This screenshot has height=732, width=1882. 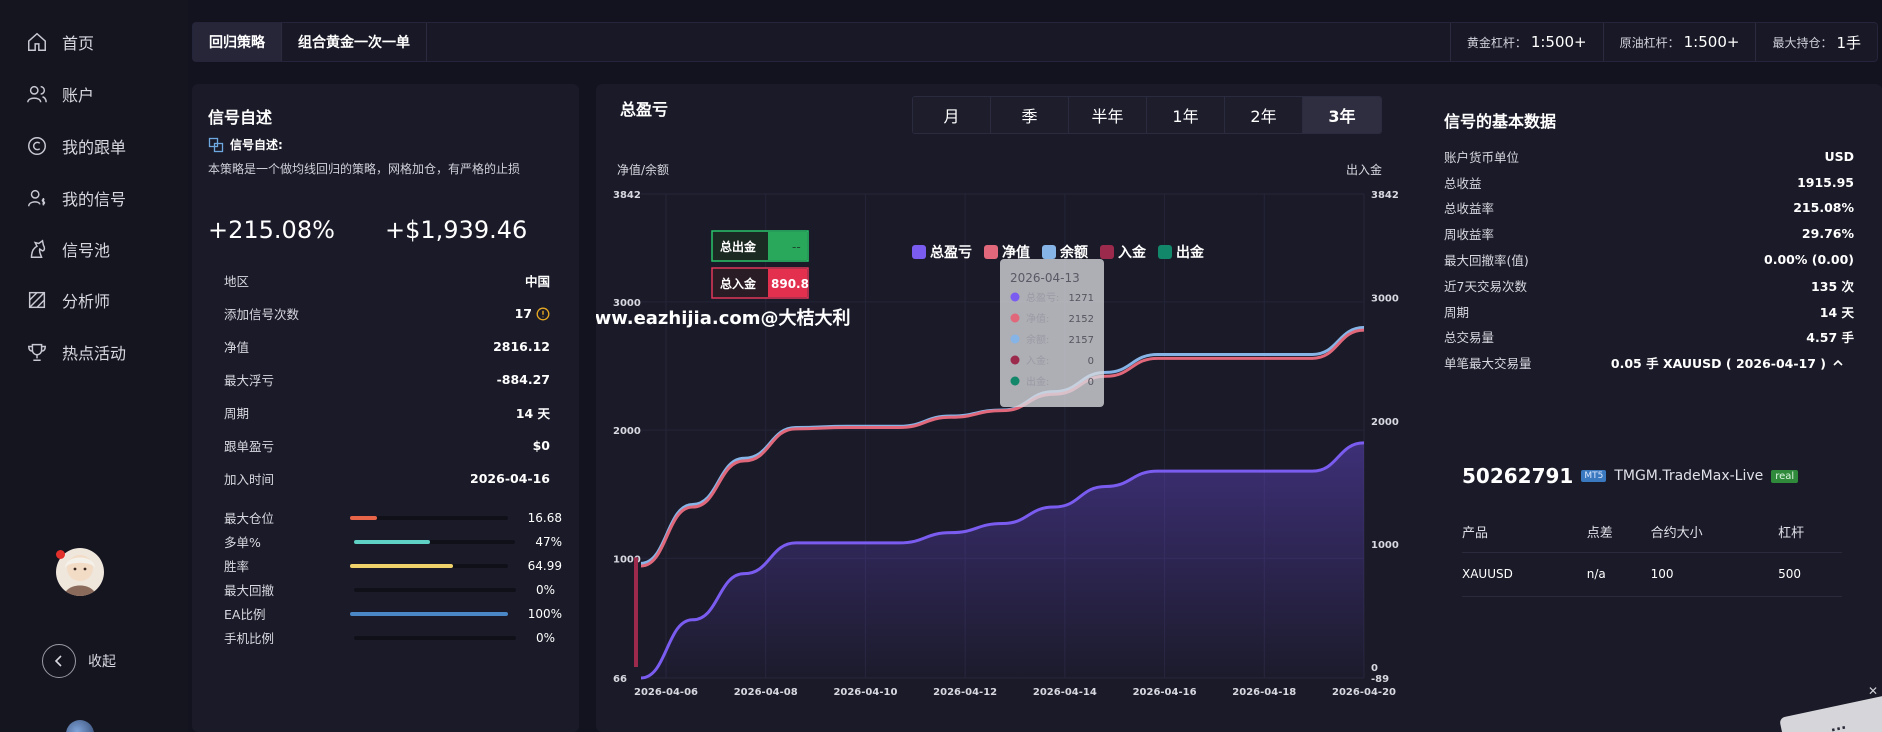 What do you see at coordinates (787, 246) in the screenshot?
I see `total-withdraw-badge-fill` at bounding box center [787, 246].